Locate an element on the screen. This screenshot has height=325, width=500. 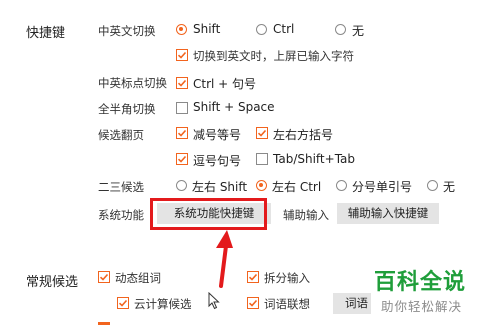
checkbox-paging-comma-period is located at coordinates (182, 159).